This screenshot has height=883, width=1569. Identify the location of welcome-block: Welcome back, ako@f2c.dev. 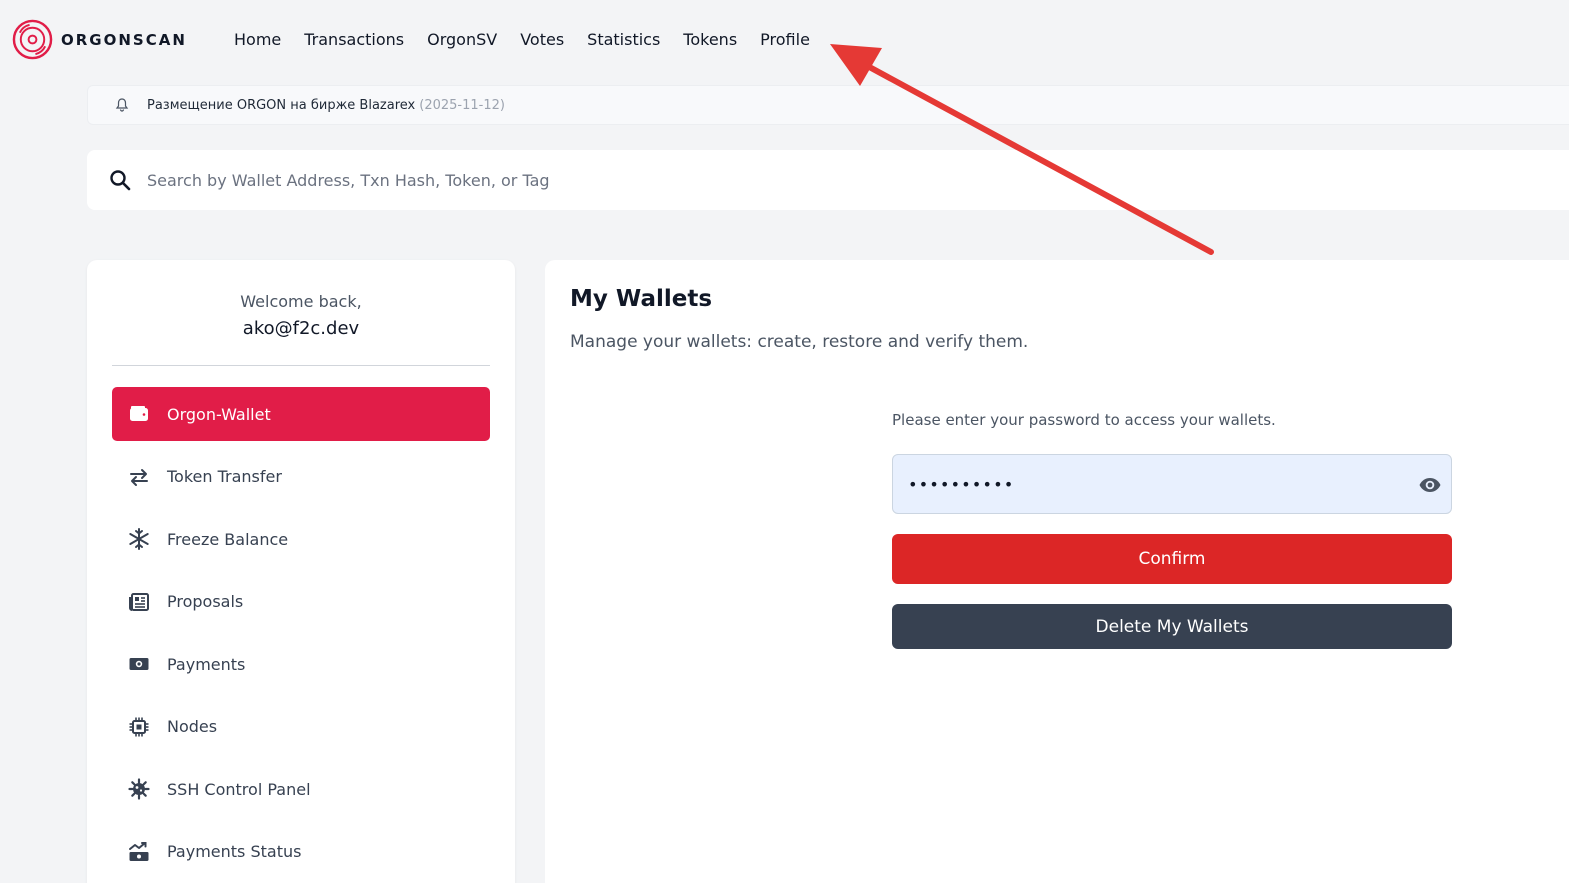
(301, 315).